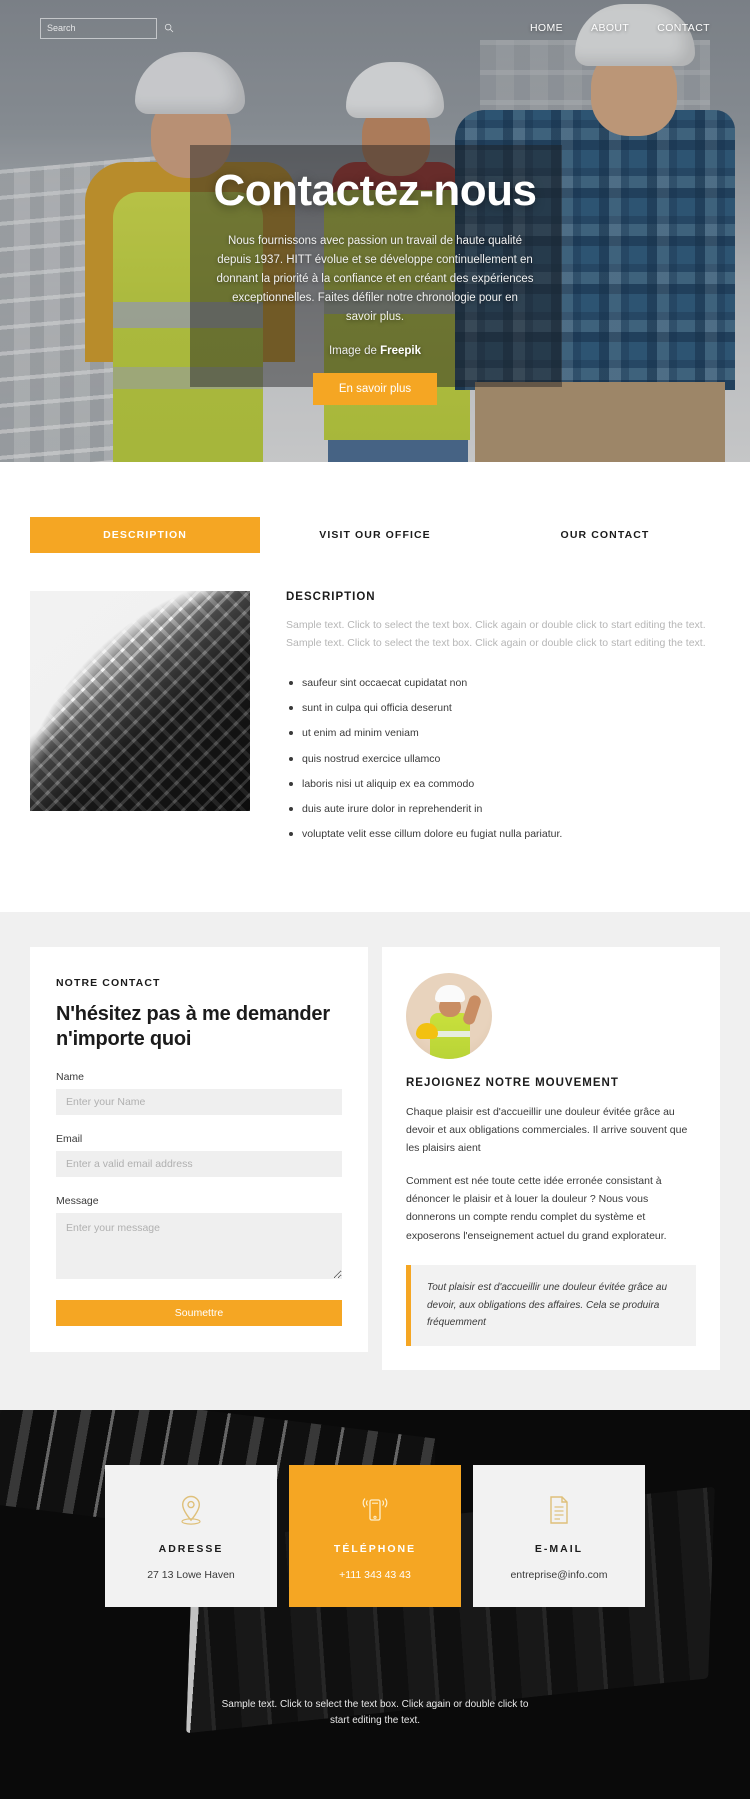 The width and height of the screenshot is (750, 1799). Describe the element at coordinates (169, 28) in the screenshot. I see `search-icon` at that location.